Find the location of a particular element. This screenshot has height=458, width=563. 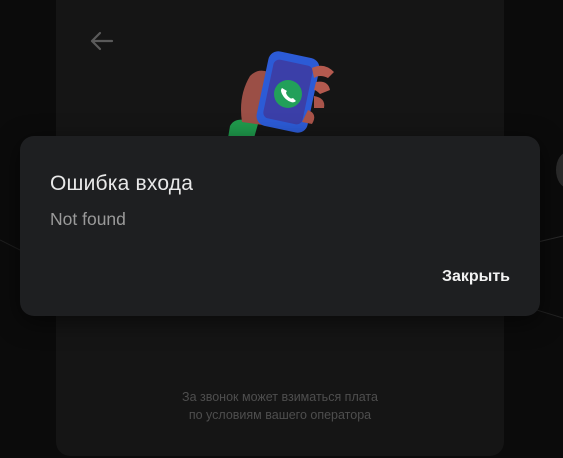

charge-note-line-1: За звонок может взиматься плата is located at coordinates (280, 397).